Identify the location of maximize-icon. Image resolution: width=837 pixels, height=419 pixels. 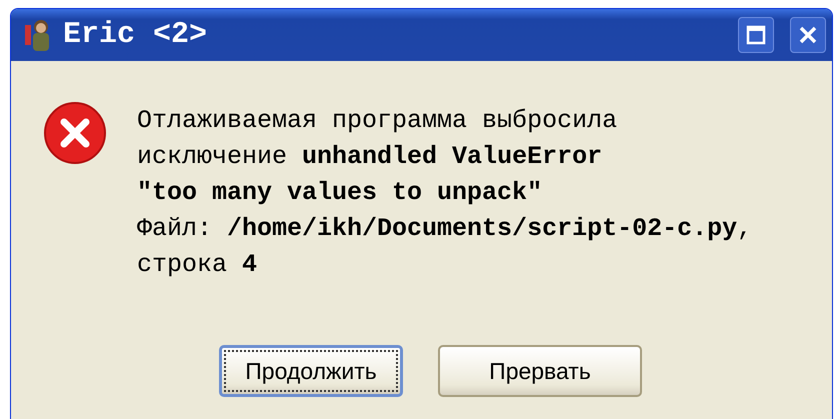
(756, 35).